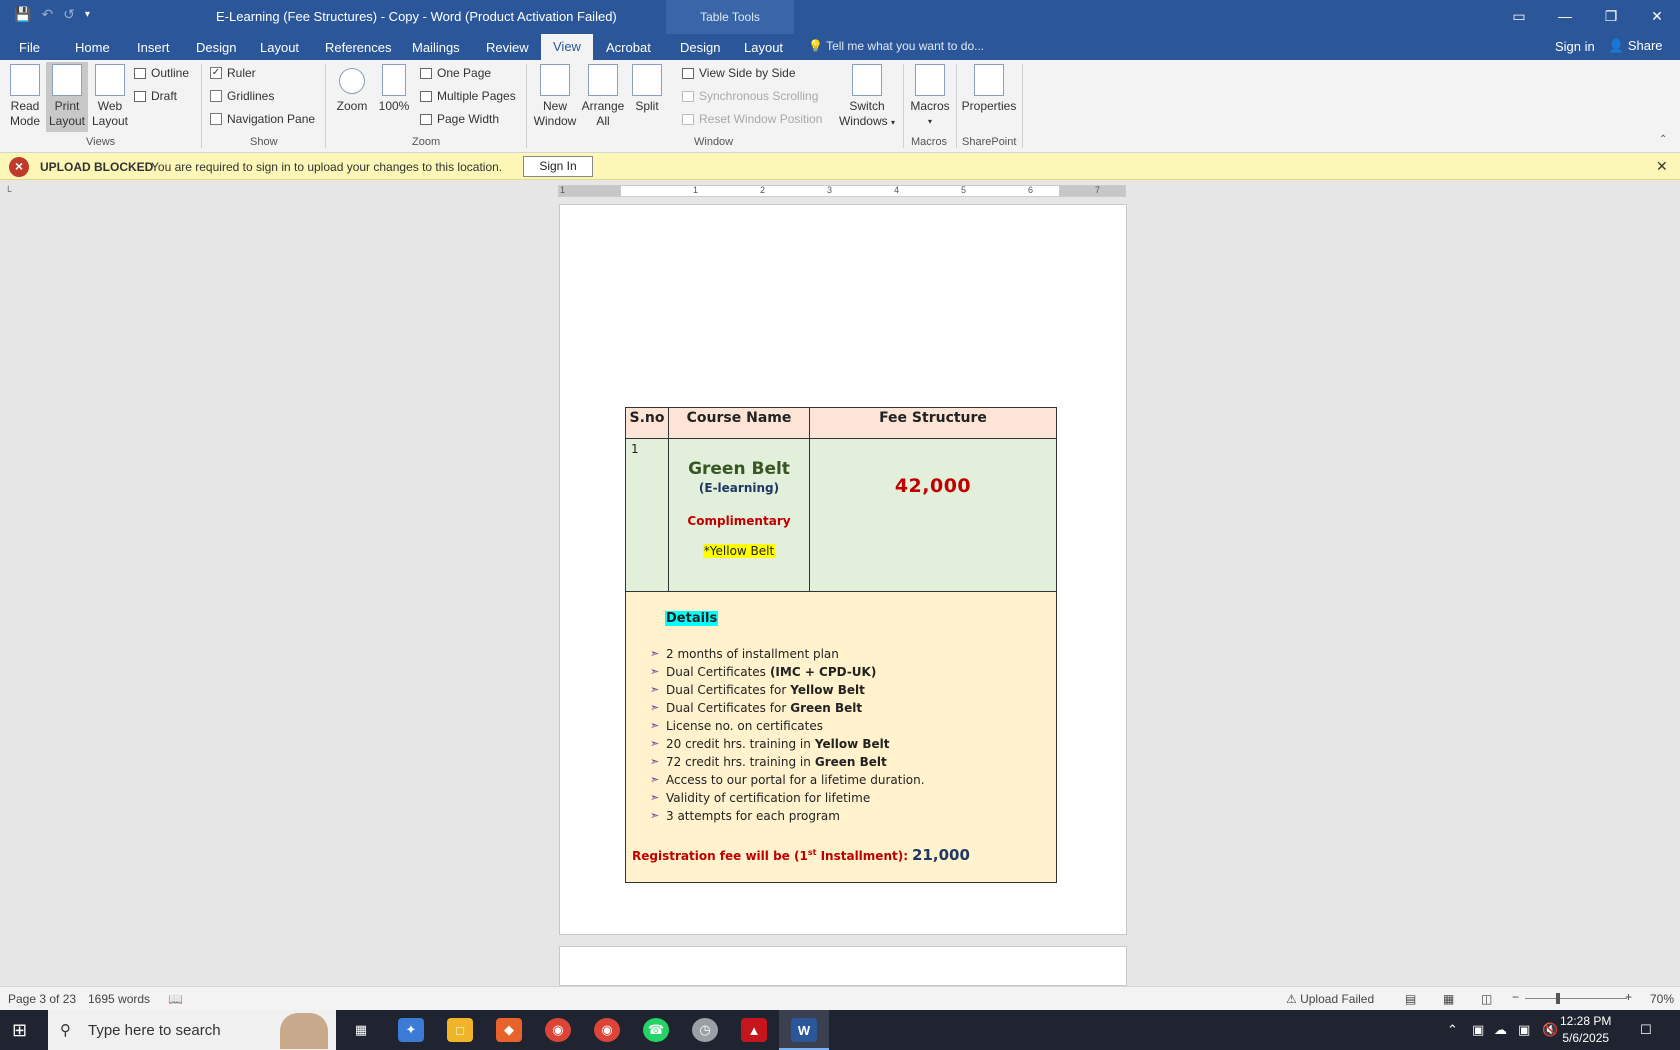 This screenshot has height=1050, width=1680. I want to click on customize-qat-icon: ▾, so click(87, 14).